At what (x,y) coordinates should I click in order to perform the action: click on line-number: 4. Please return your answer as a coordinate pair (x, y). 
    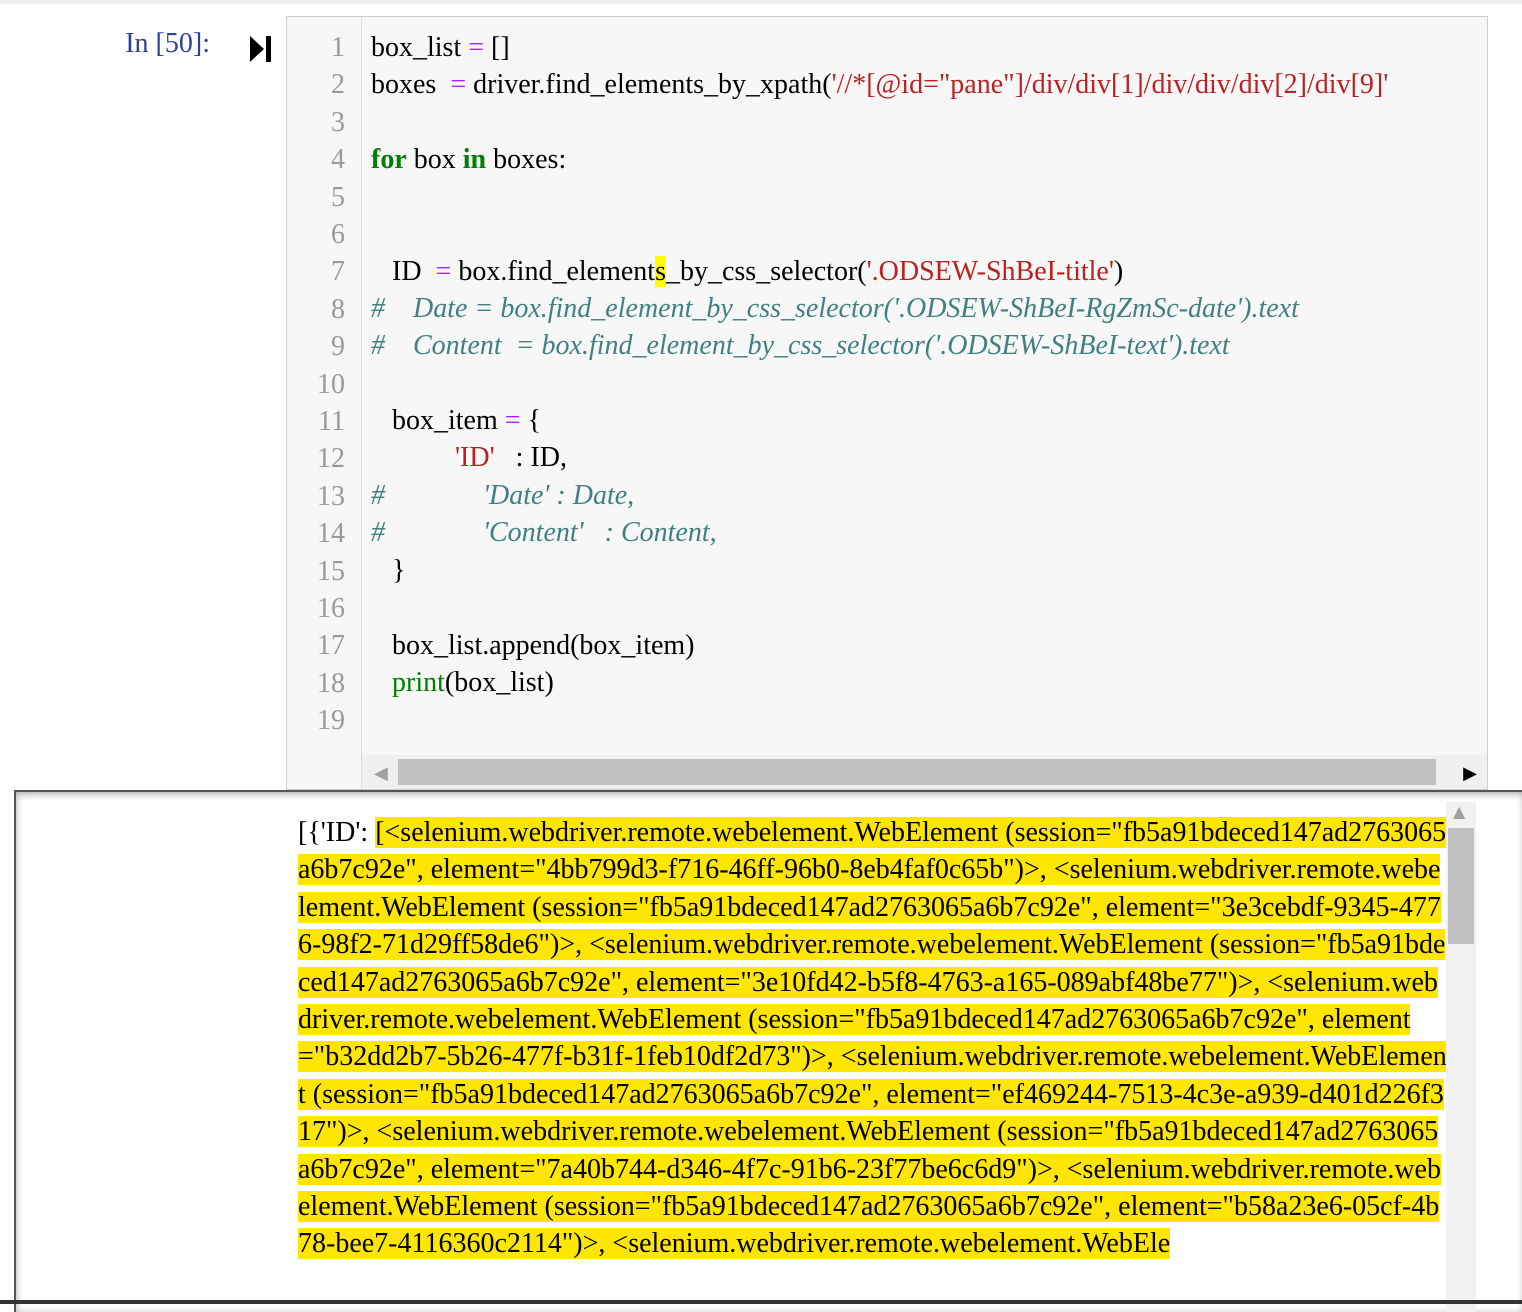
    Looking at the image, I should click on (338, 160).